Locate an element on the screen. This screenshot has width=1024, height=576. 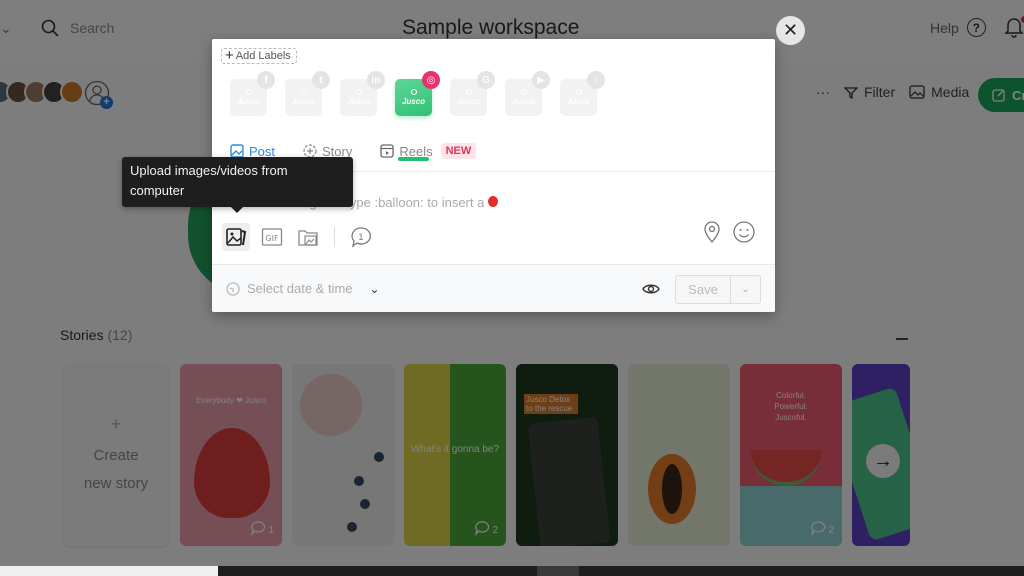
instagram-icon: ◎ is located at coordinates (431, 80).